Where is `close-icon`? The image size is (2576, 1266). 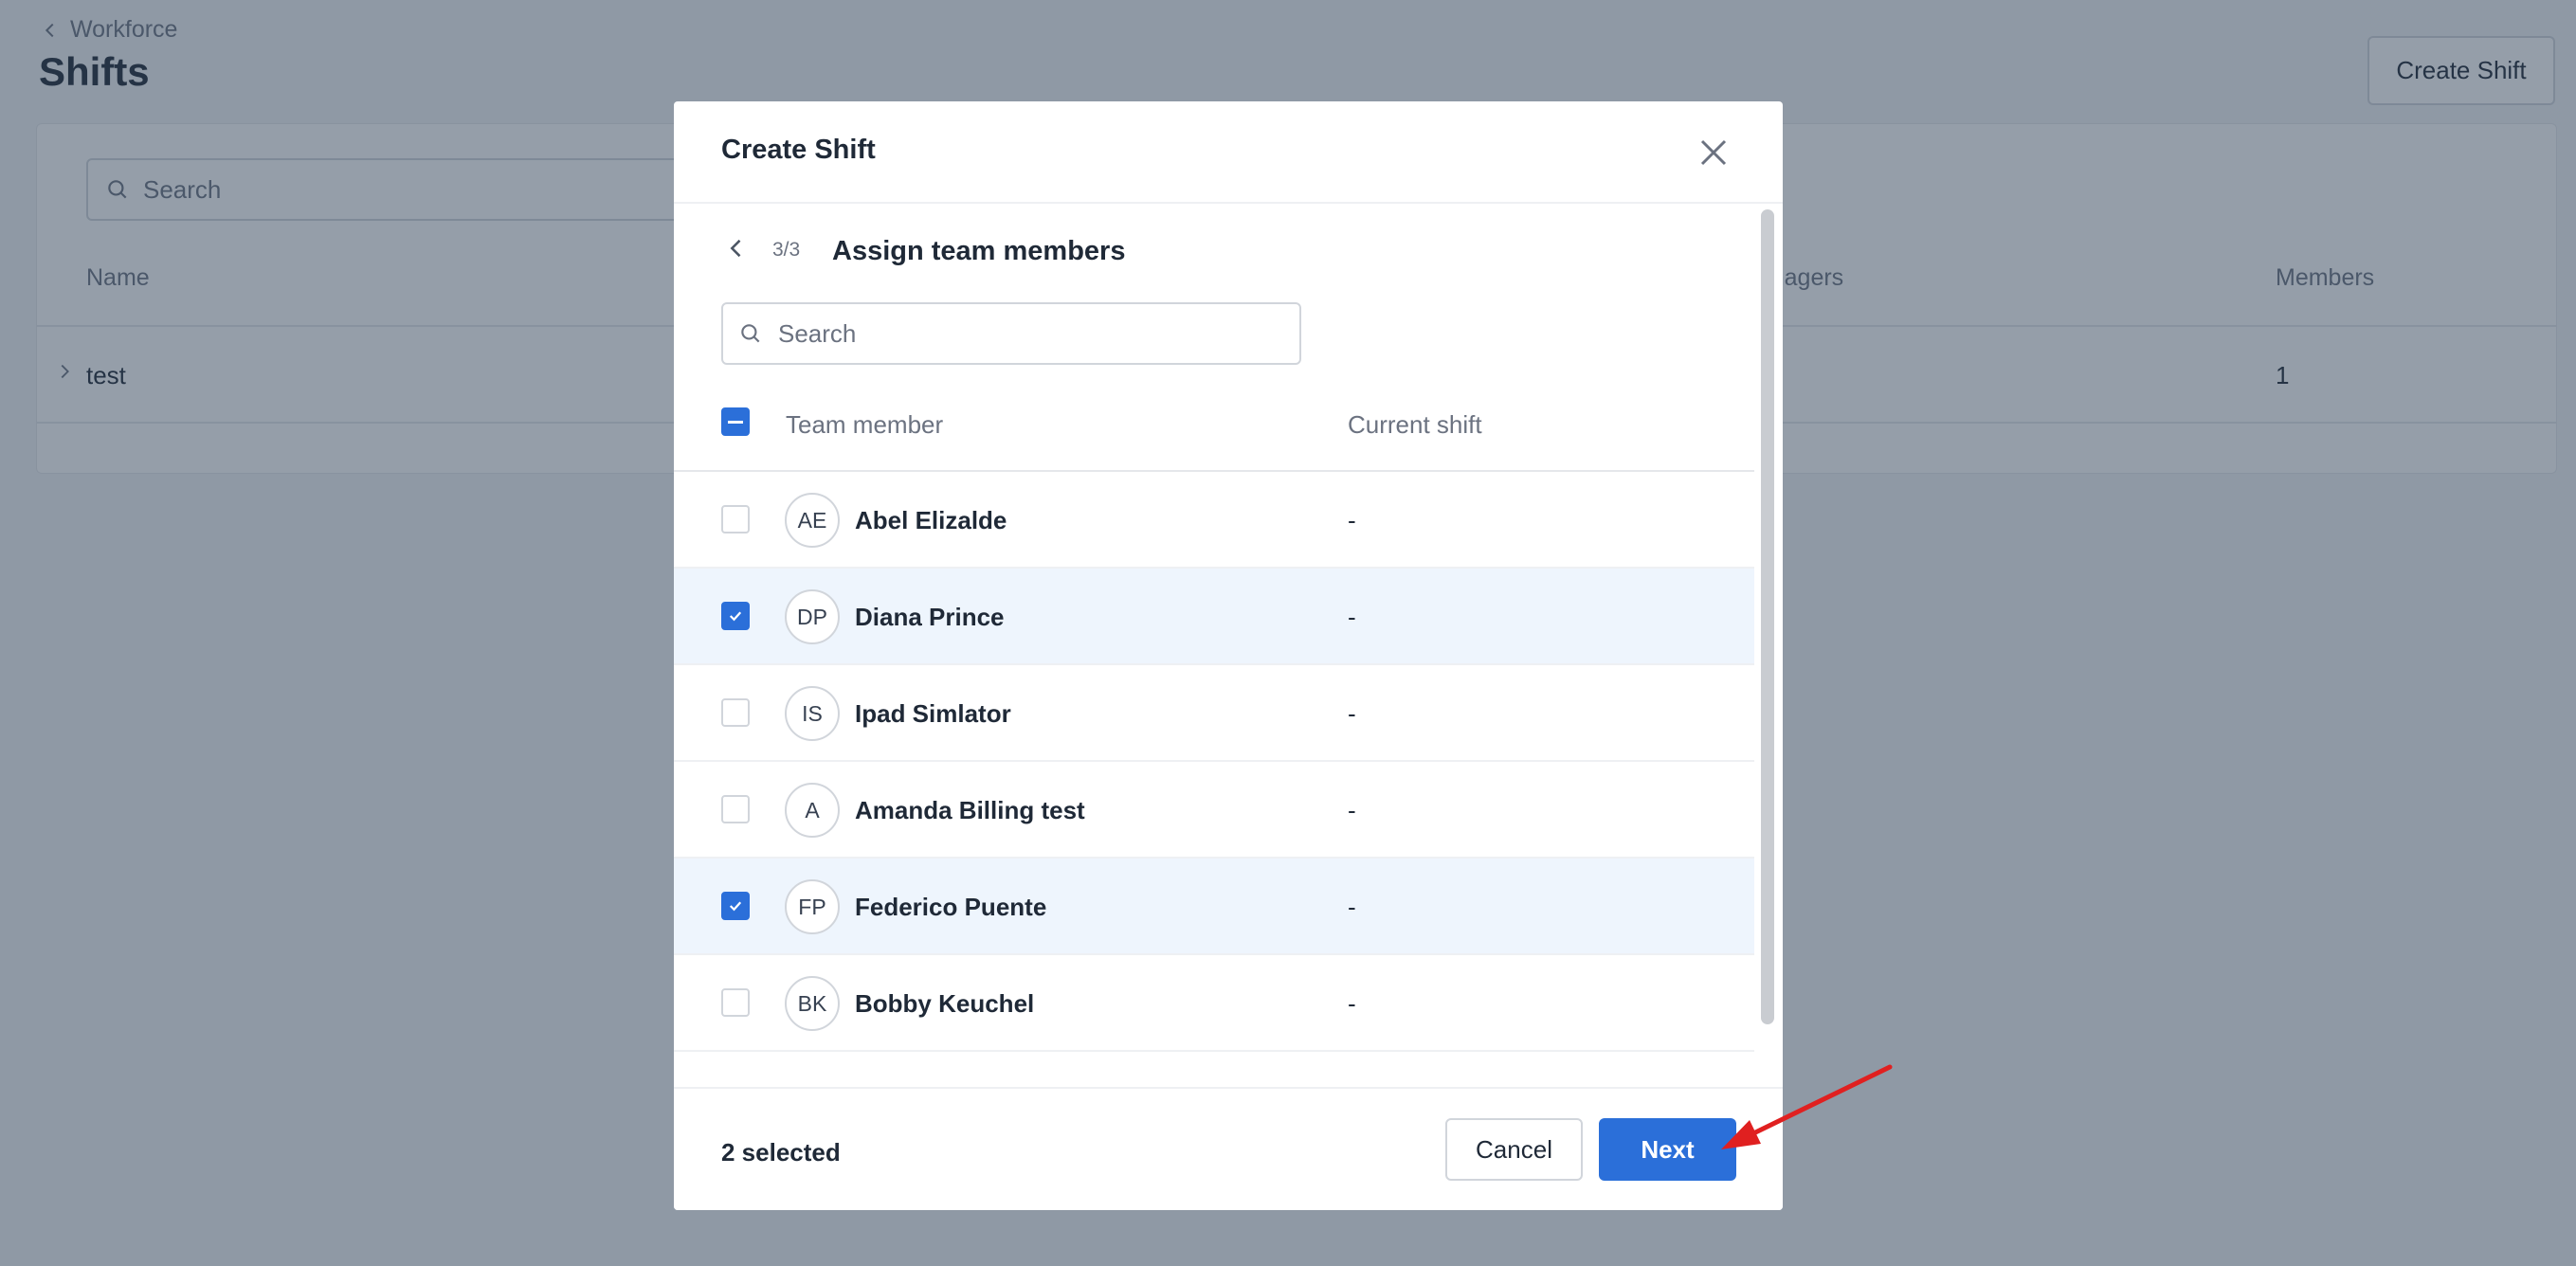 close-icon is located at coordinates (1713, 152).